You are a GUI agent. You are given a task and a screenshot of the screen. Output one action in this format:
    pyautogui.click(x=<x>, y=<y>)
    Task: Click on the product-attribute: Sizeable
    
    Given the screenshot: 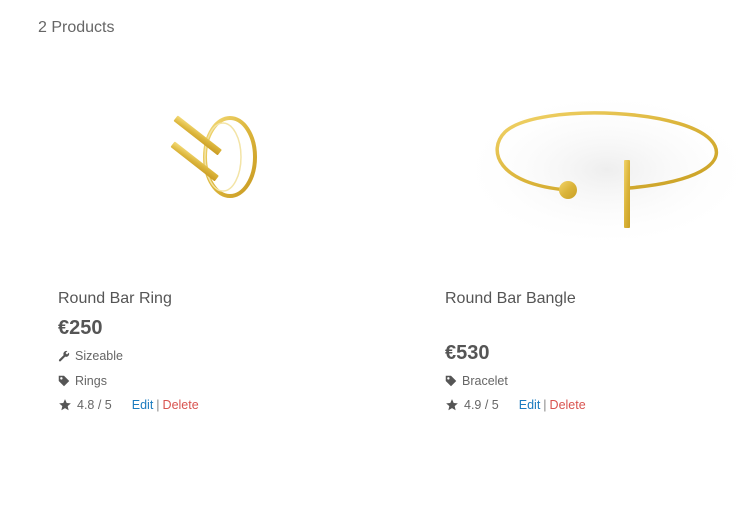 What is the action you would take?
    pyautogui.click(x=90, y=356)
    